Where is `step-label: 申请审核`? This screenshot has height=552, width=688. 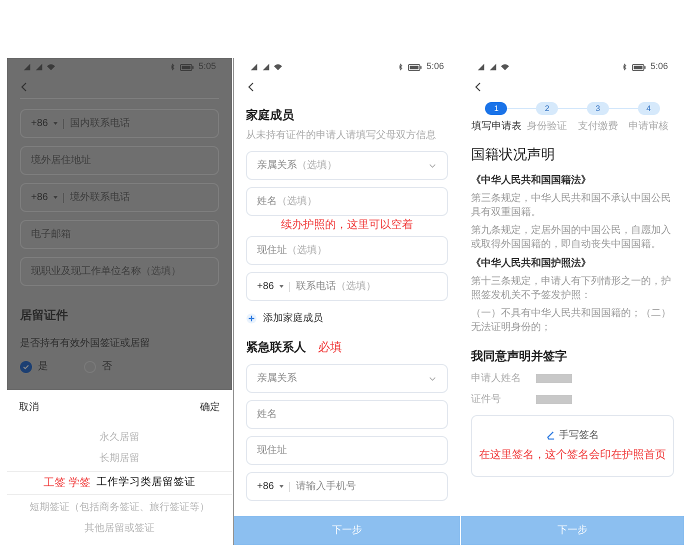
step-label: 申请审核 is located at coordinates (648, 127).